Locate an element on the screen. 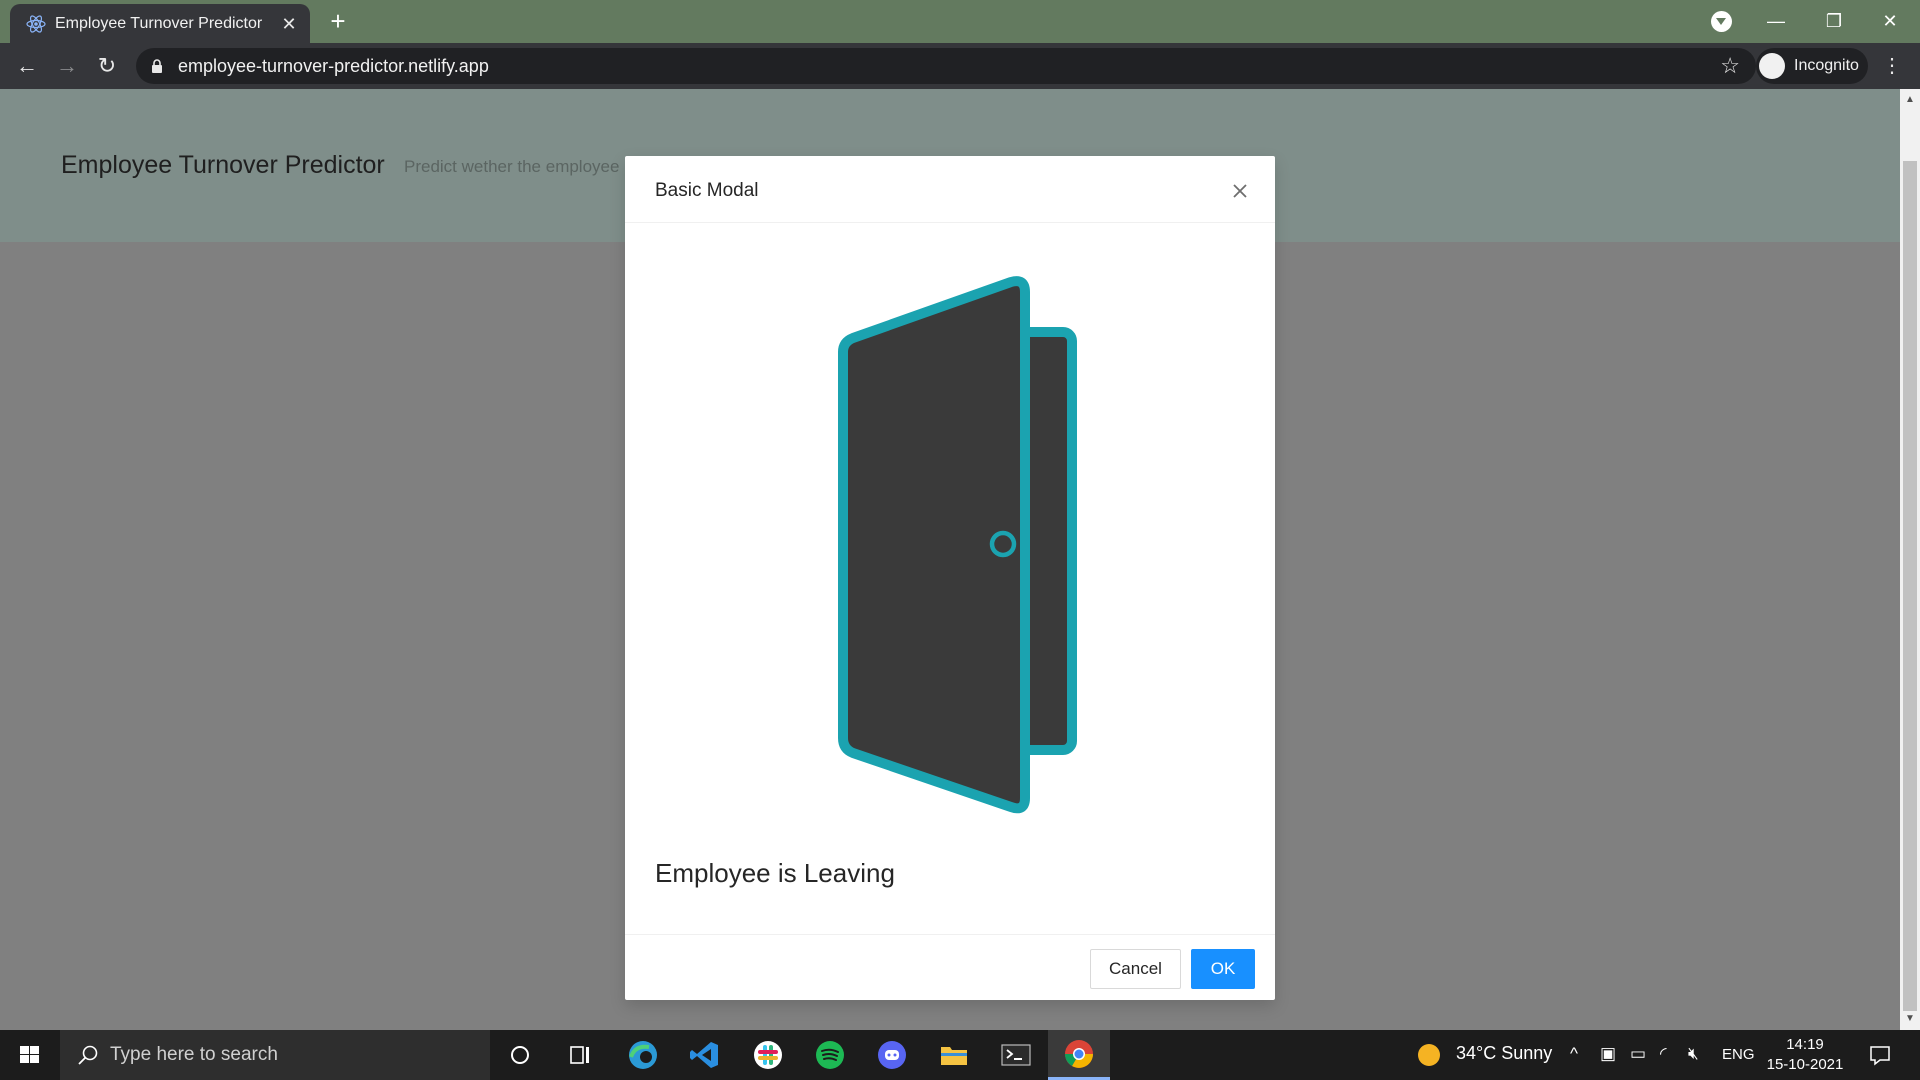 The height and width of the screenshot is (1080, 1920). modal-footer: Cancel OK is located at coordinates (950, 967).